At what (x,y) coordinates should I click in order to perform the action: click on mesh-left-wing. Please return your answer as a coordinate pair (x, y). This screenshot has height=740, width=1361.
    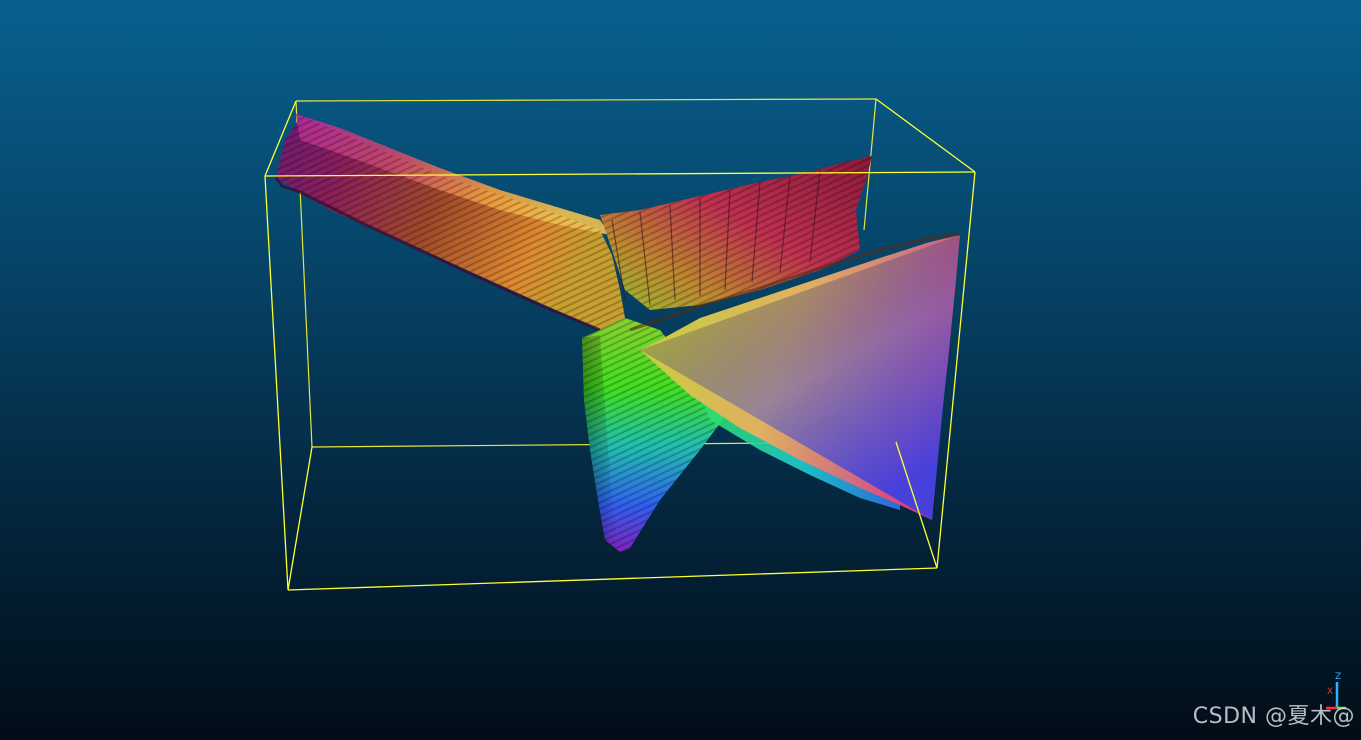
    Looking at the image, I should click on (449, 222).